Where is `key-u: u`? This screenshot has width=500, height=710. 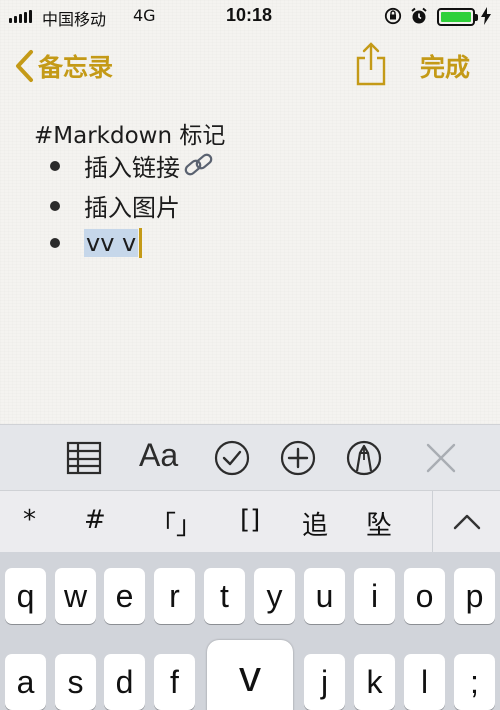
key-u: u is located at coordinates (324, 596).